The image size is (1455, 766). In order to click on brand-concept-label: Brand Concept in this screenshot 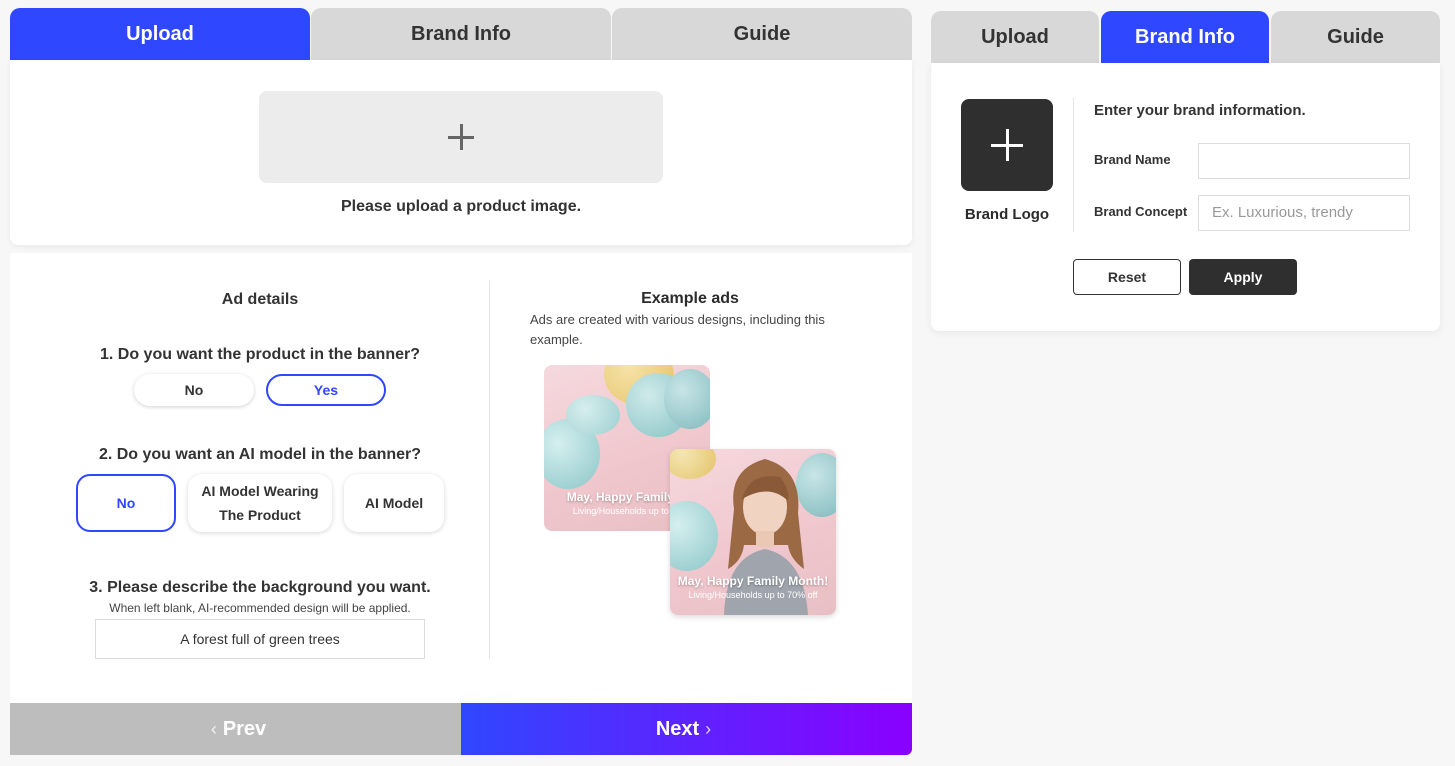, I will do `click(1141, 211)`.